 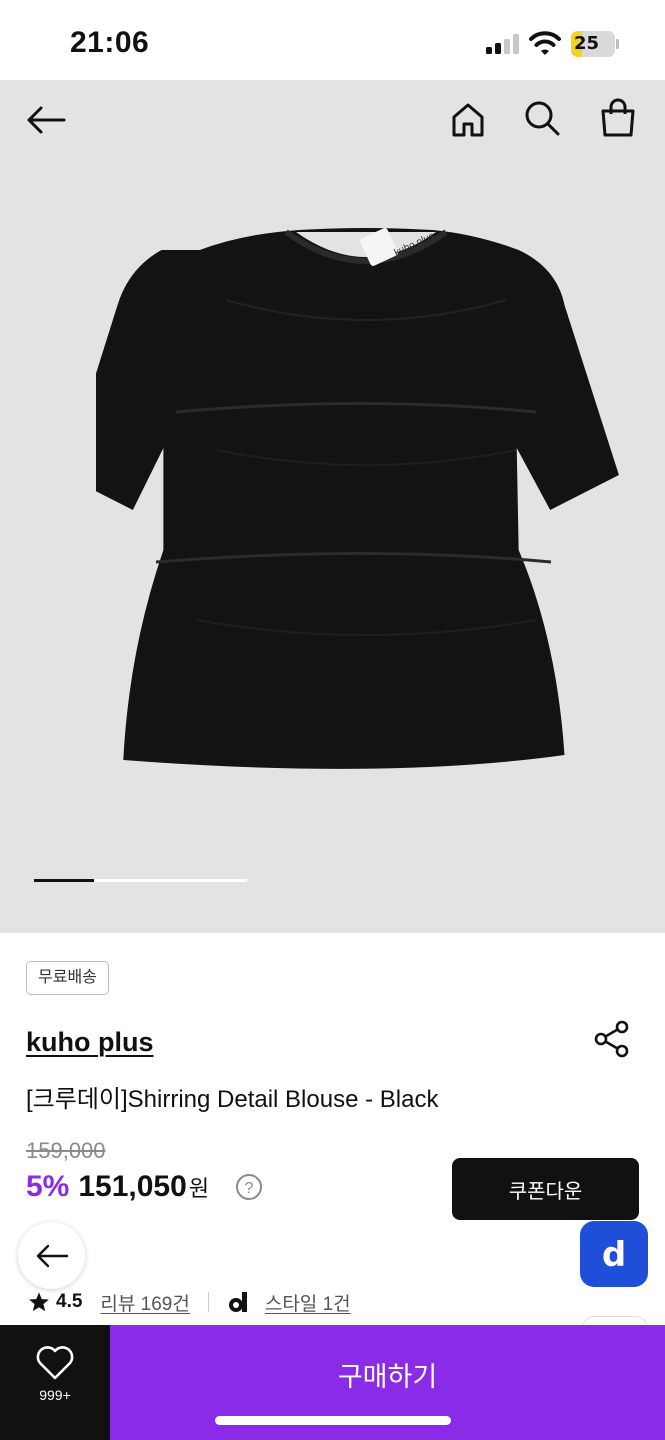 I want to click on search-icon, so click(x=542, y=118).